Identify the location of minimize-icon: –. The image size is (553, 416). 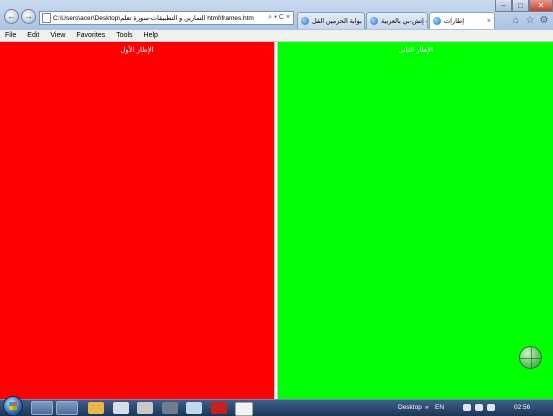
(503, 5).